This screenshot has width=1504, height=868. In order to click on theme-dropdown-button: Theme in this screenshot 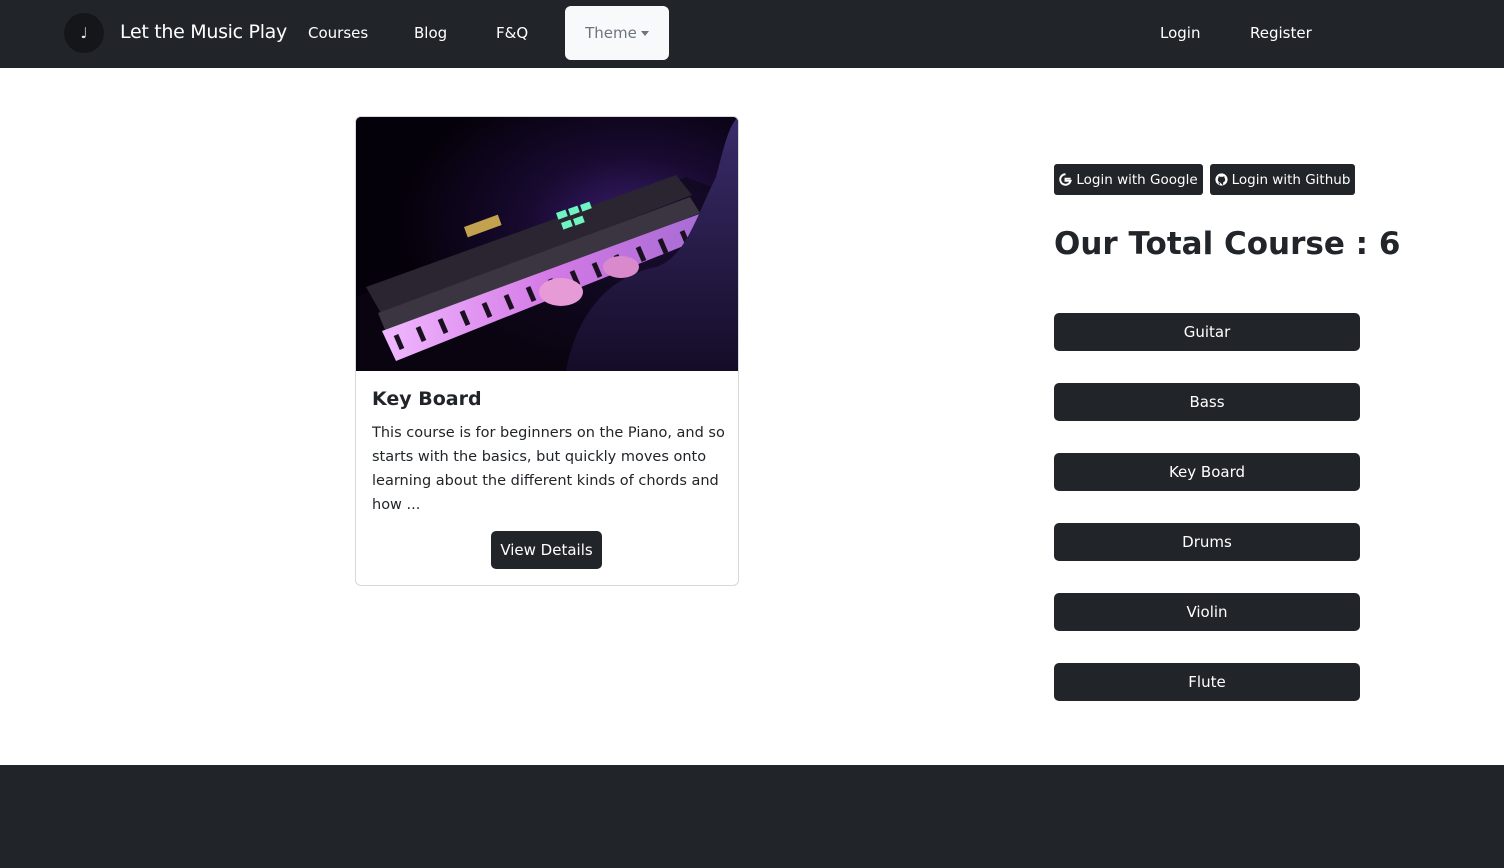, I will do `click(617, 33)`.